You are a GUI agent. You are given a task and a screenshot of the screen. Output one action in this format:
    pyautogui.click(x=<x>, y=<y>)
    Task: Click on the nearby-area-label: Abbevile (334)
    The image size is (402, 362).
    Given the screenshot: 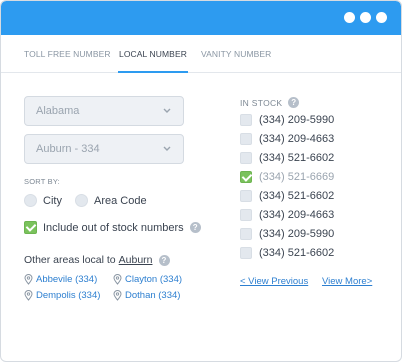 What is the action you would take?
    pyautogui.click(x=67, y=279)
    